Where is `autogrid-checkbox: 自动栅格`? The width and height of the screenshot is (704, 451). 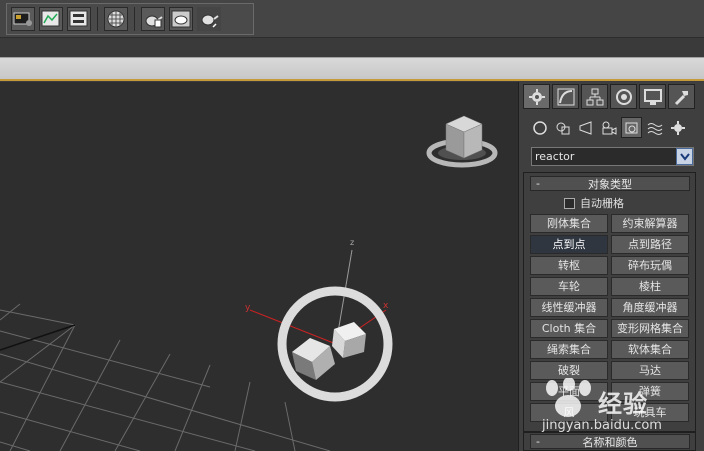
autogrid-checkbox: 自动栅格 is located at coordinates (594, 203).